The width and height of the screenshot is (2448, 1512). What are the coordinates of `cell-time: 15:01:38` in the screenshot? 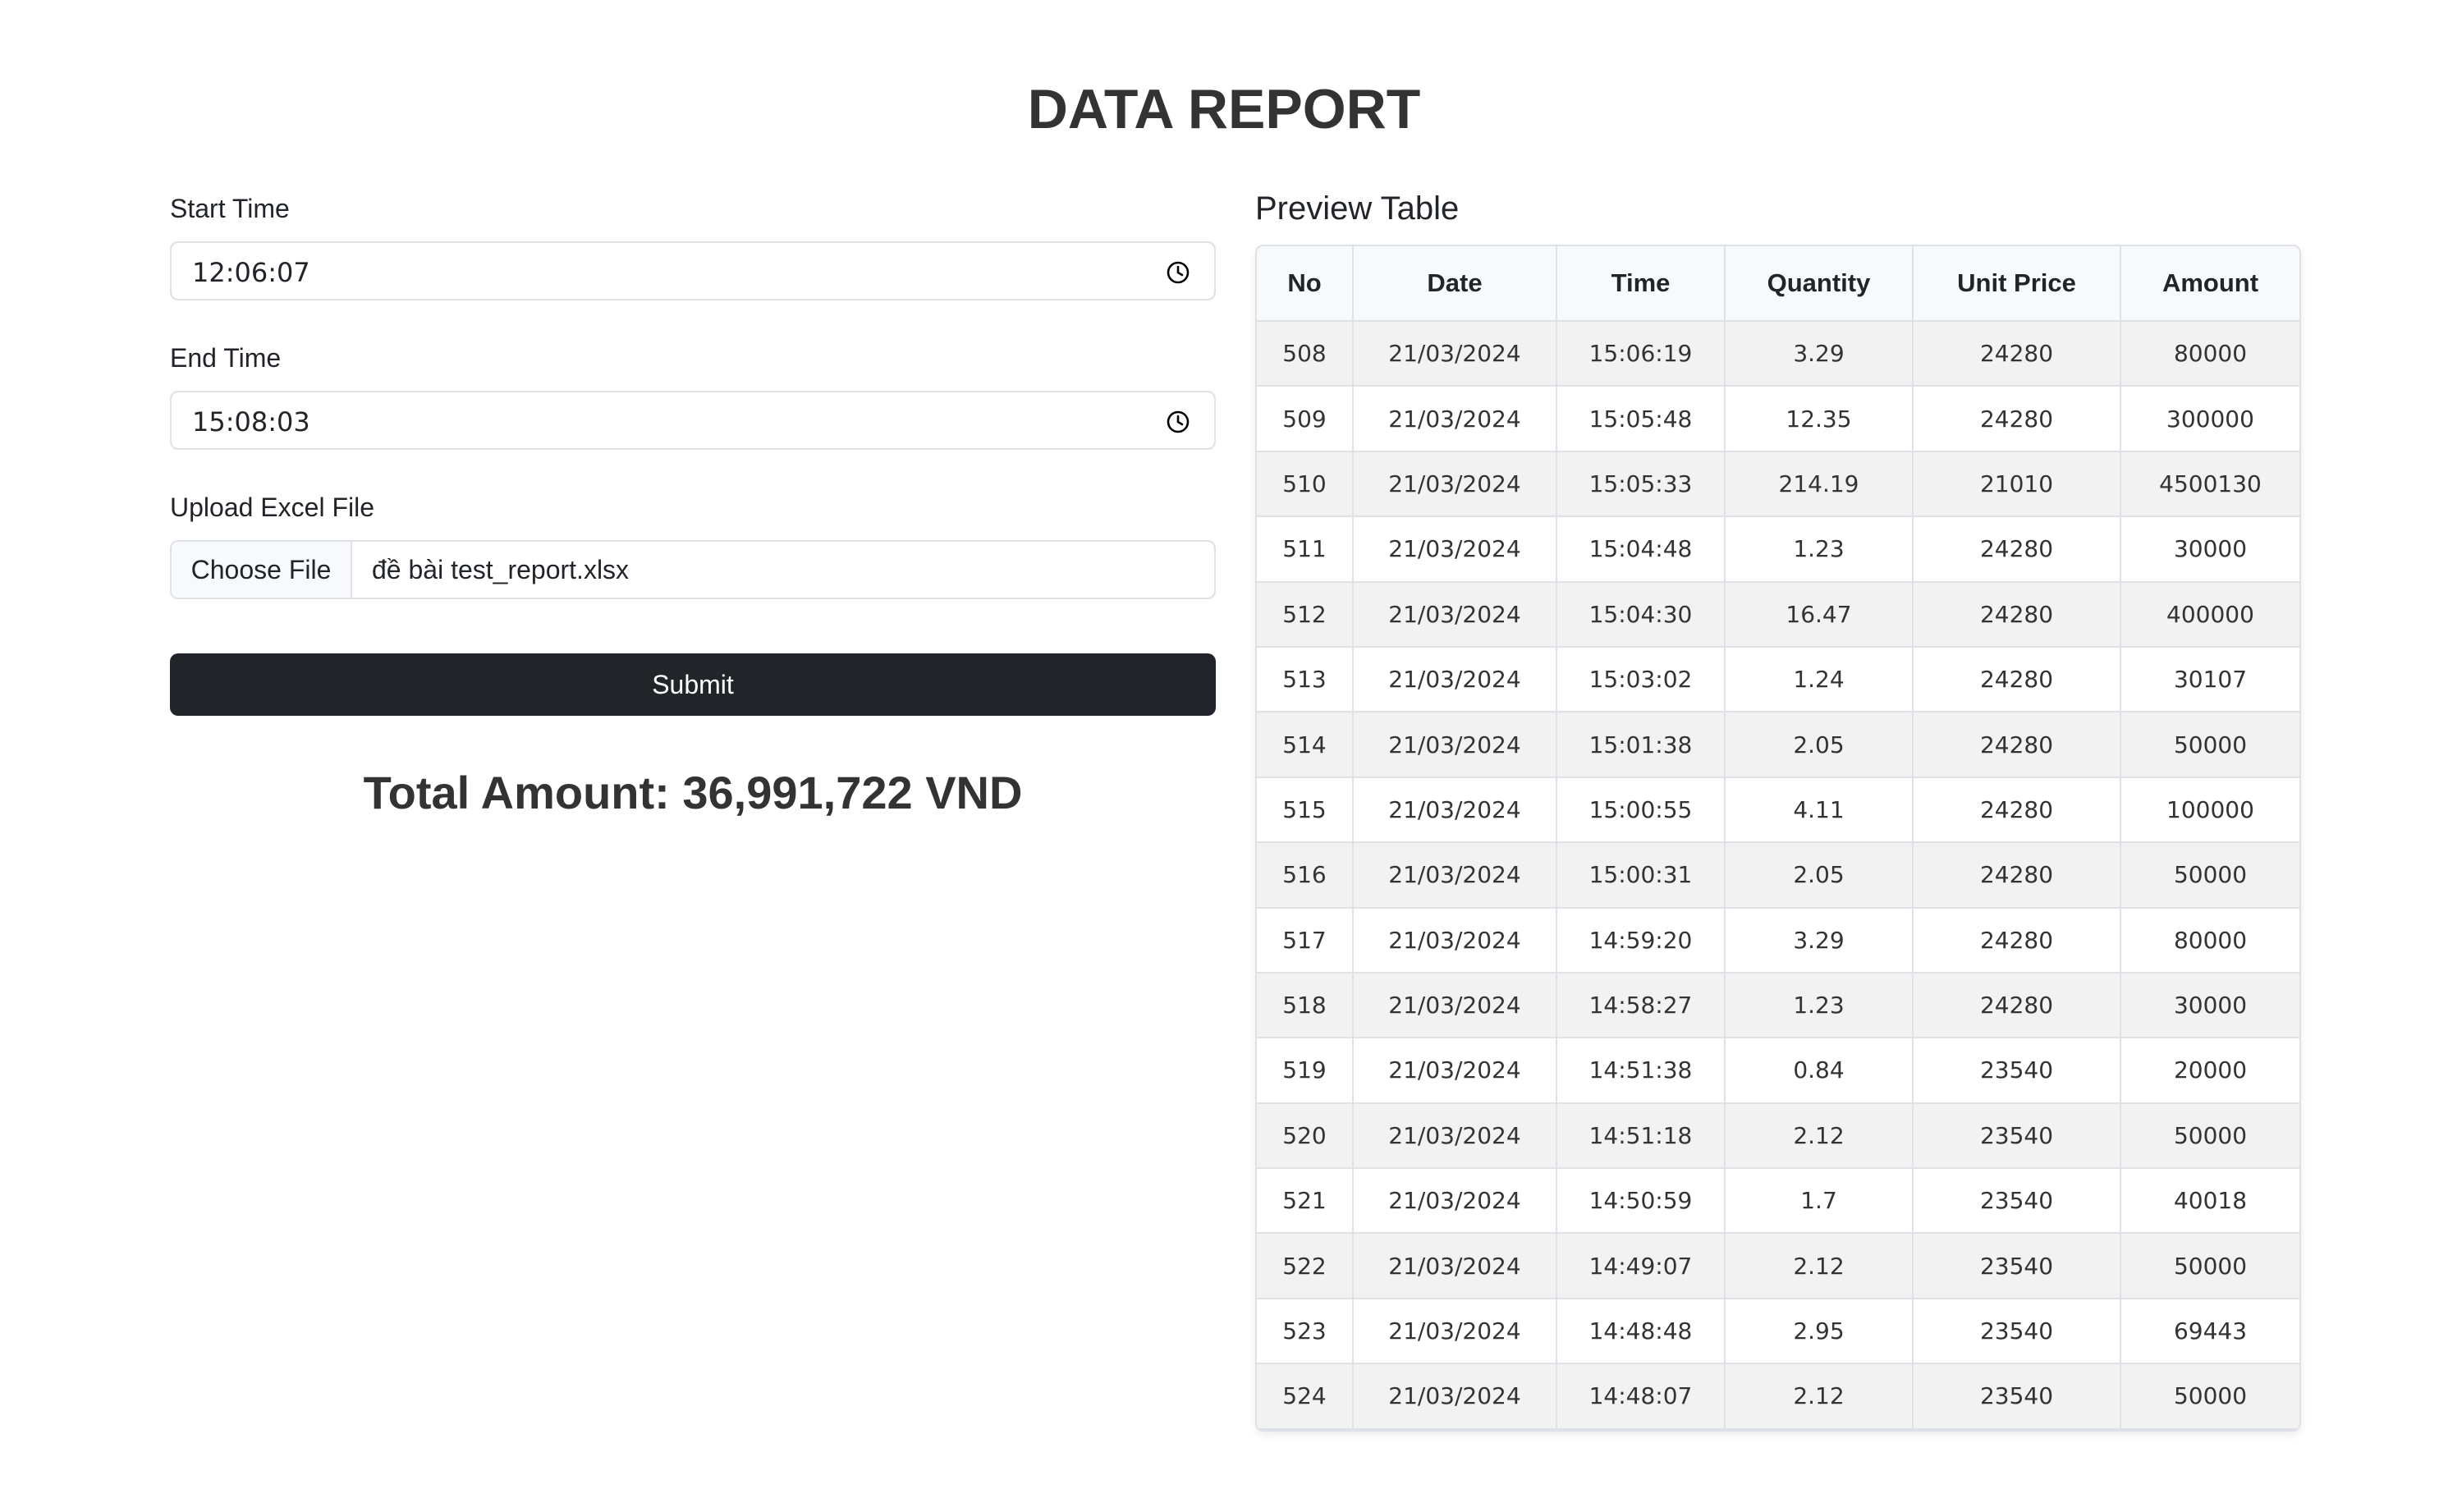 It's located at (1641, 744).